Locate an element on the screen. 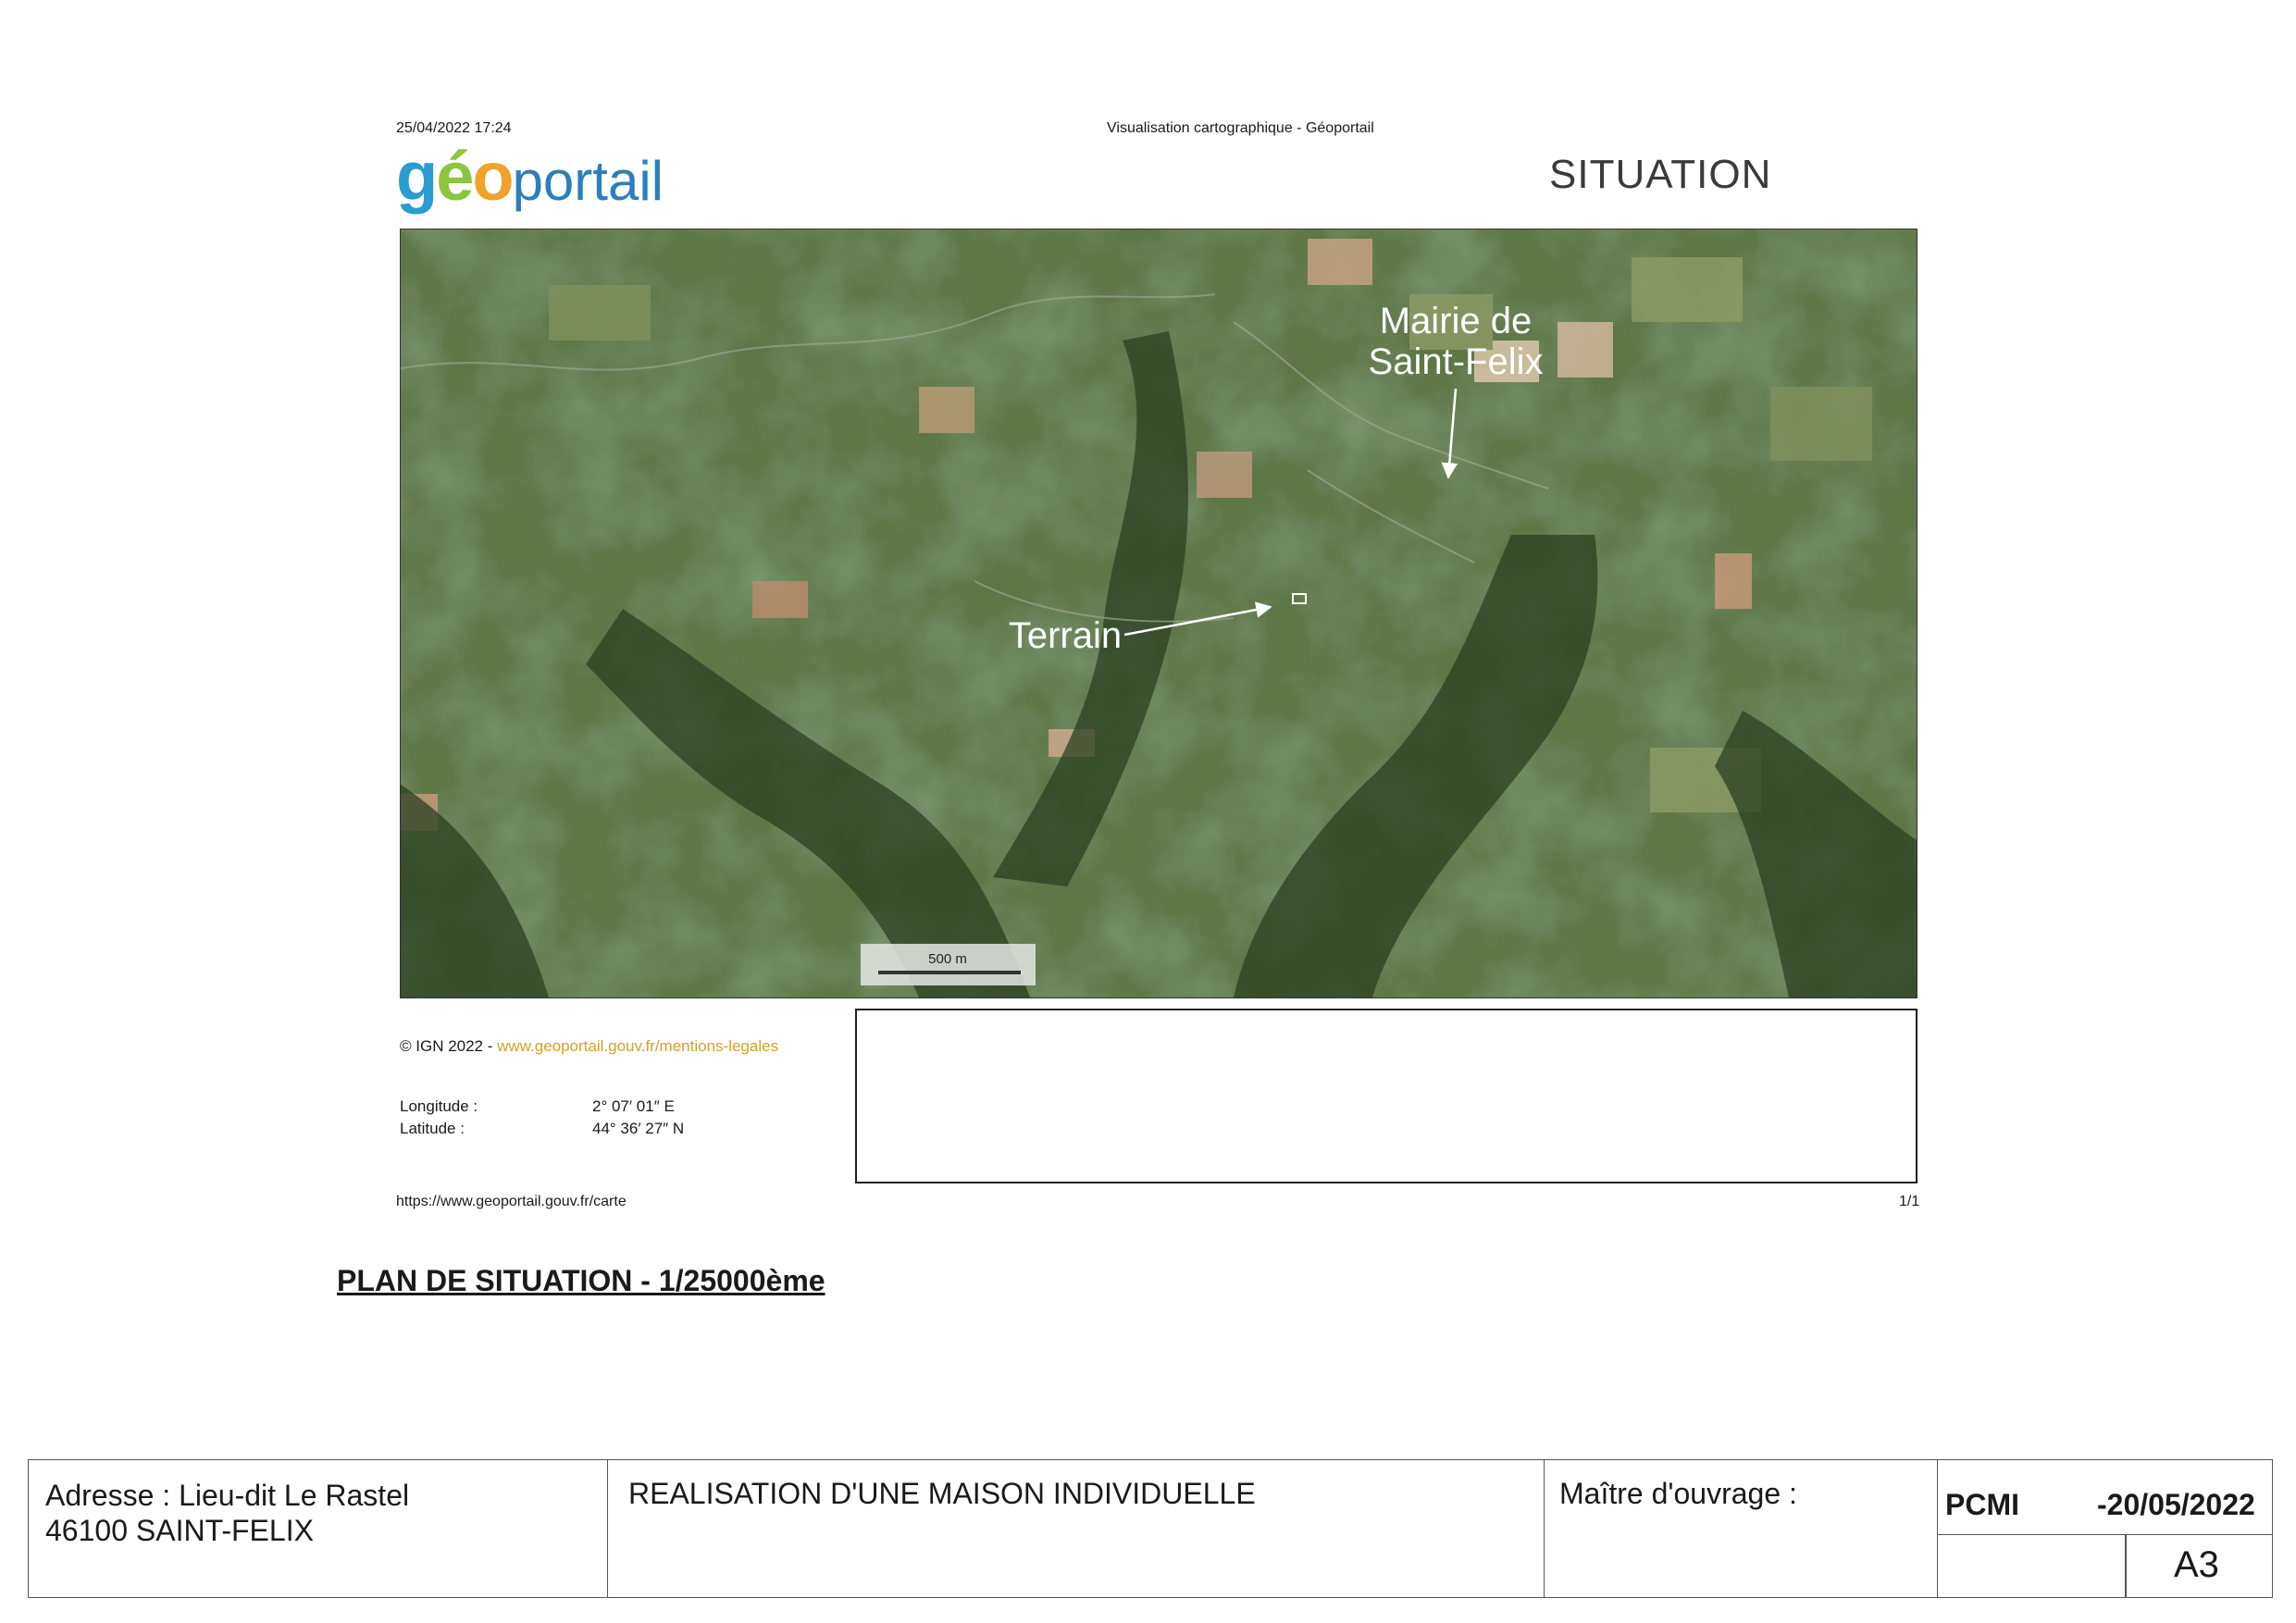 The height and width of the screenshot is (1623, 2296). legal-link: www.geoportail.gouv.fr/mentions-legales is located at coordinates (637, 1046).